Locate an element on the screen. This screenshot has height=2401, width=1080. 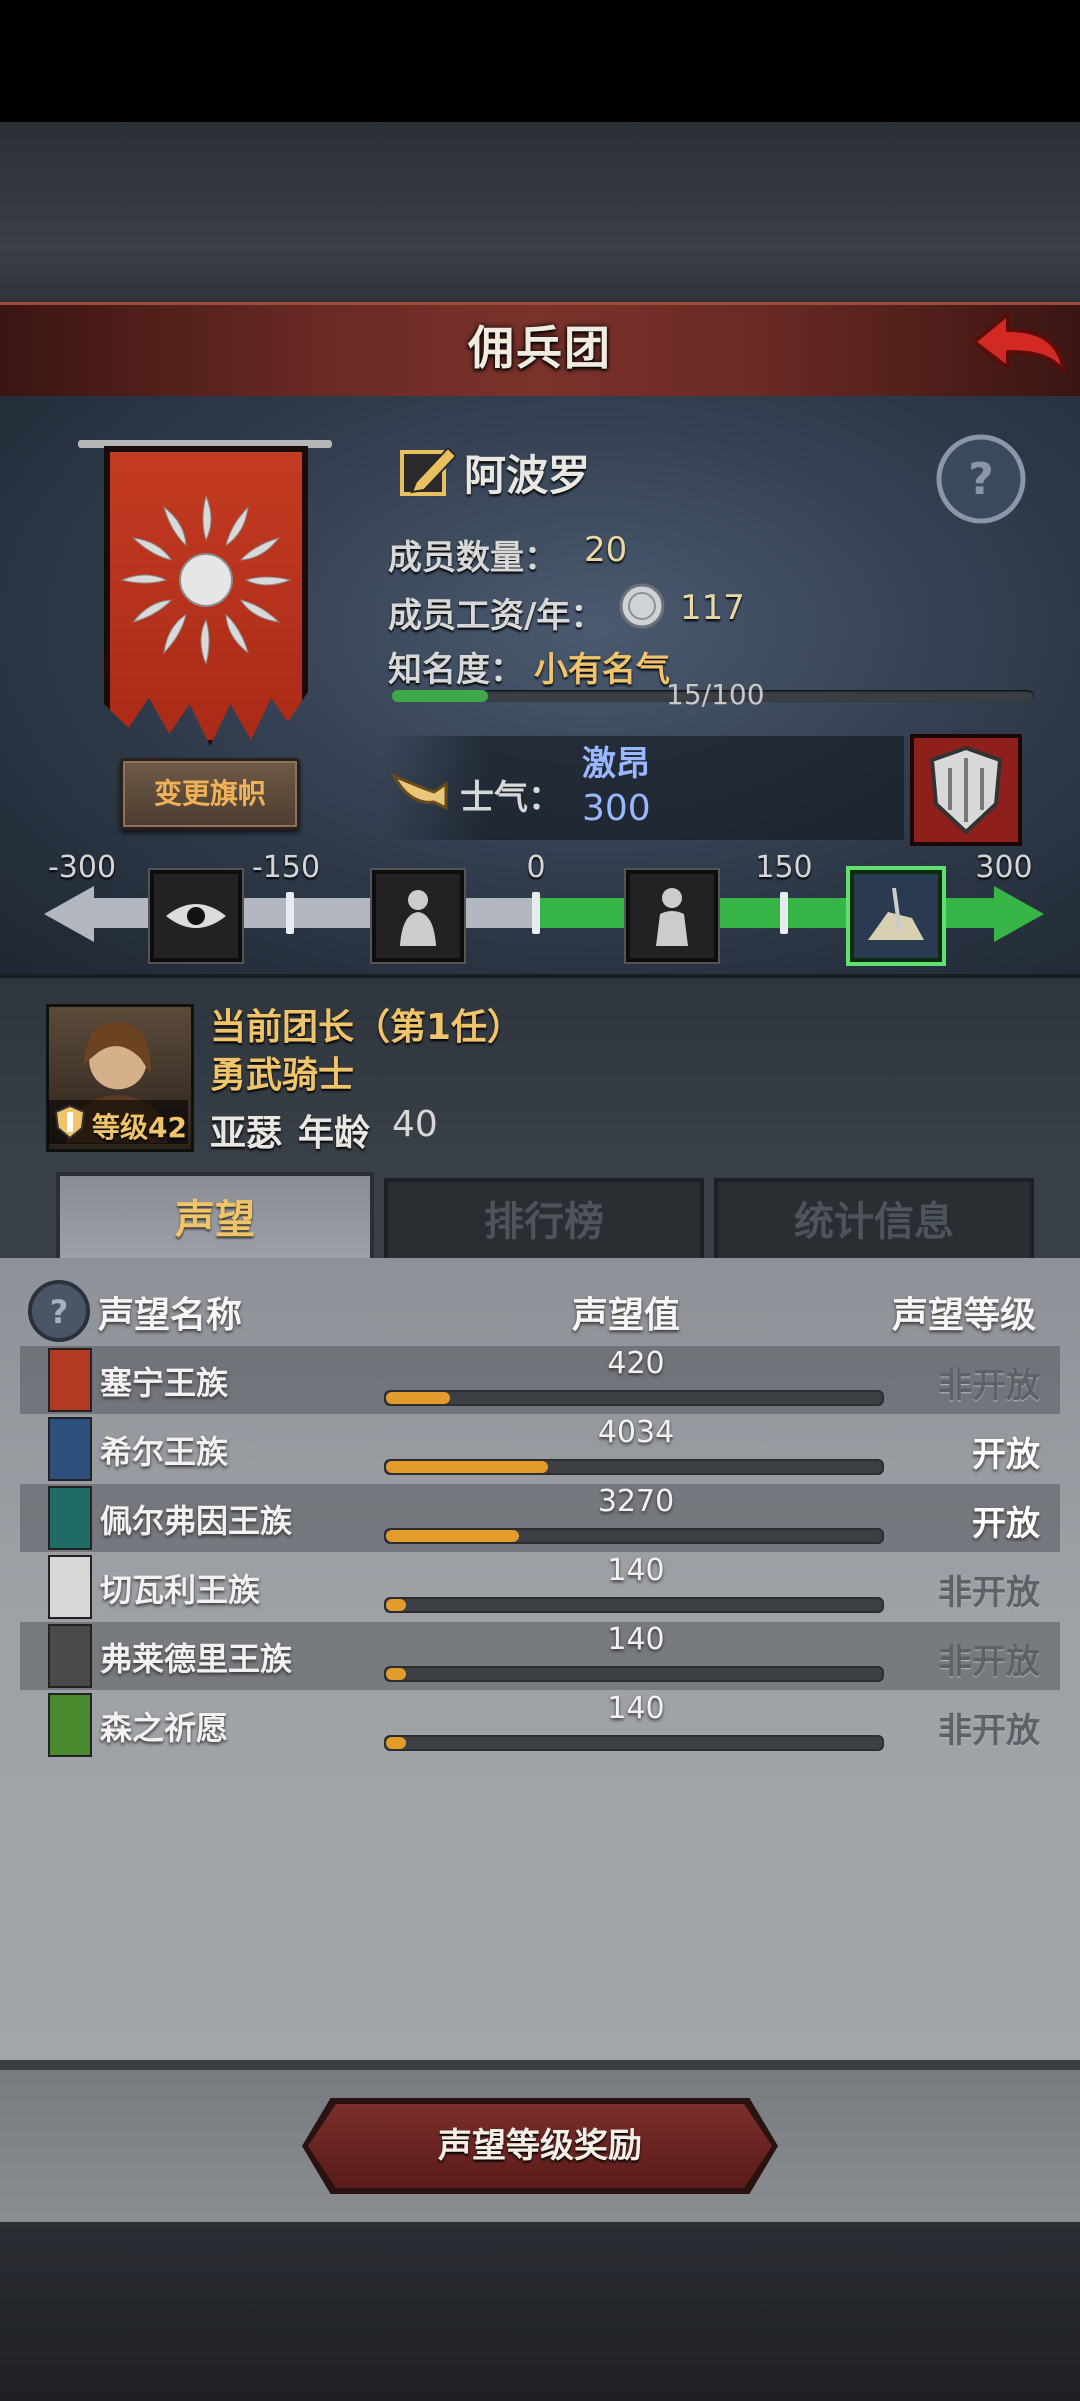
back-arrow-icon is located at coordinates (1018, 346).